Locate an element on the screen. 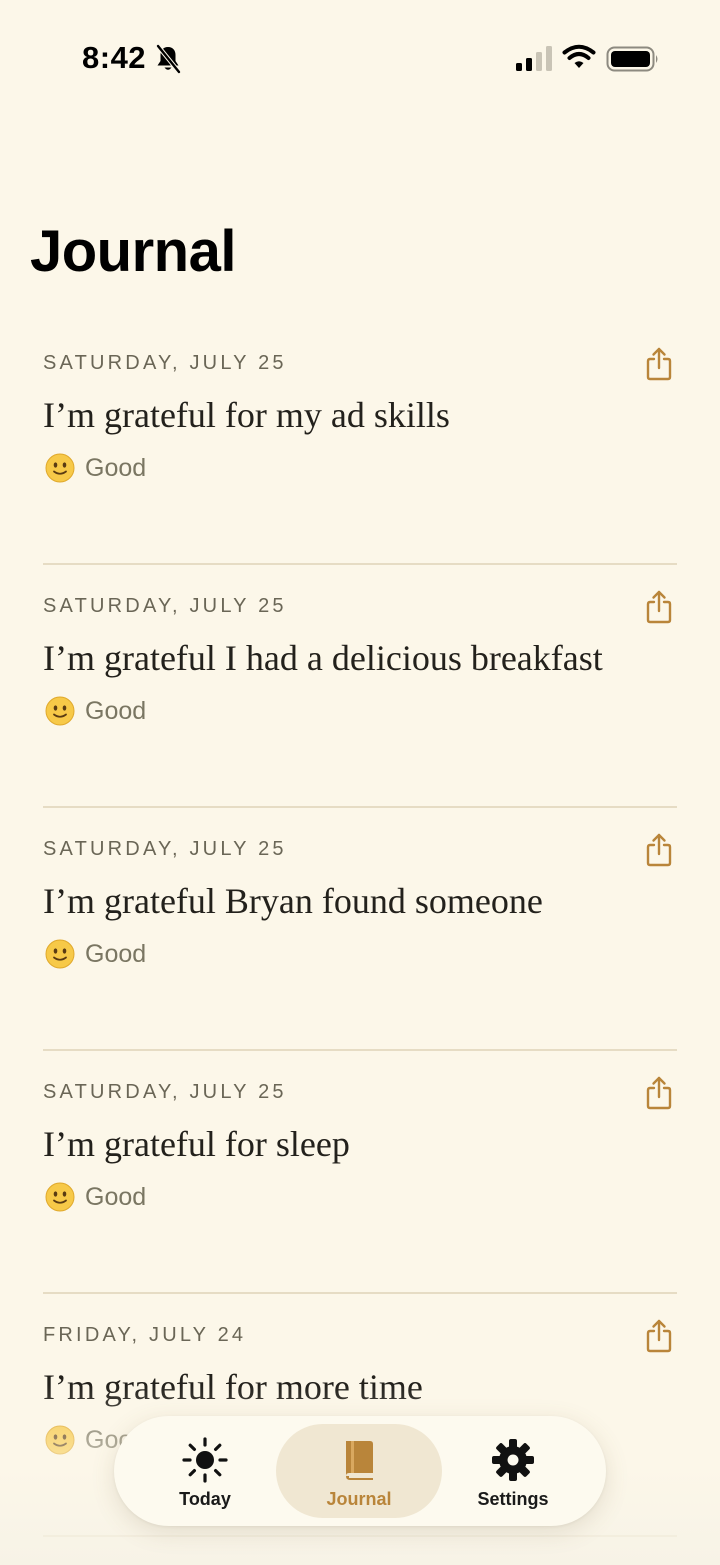 This screenshot has height=1565, width=720. tab-today: Today is located at coordinates (205, 1471).